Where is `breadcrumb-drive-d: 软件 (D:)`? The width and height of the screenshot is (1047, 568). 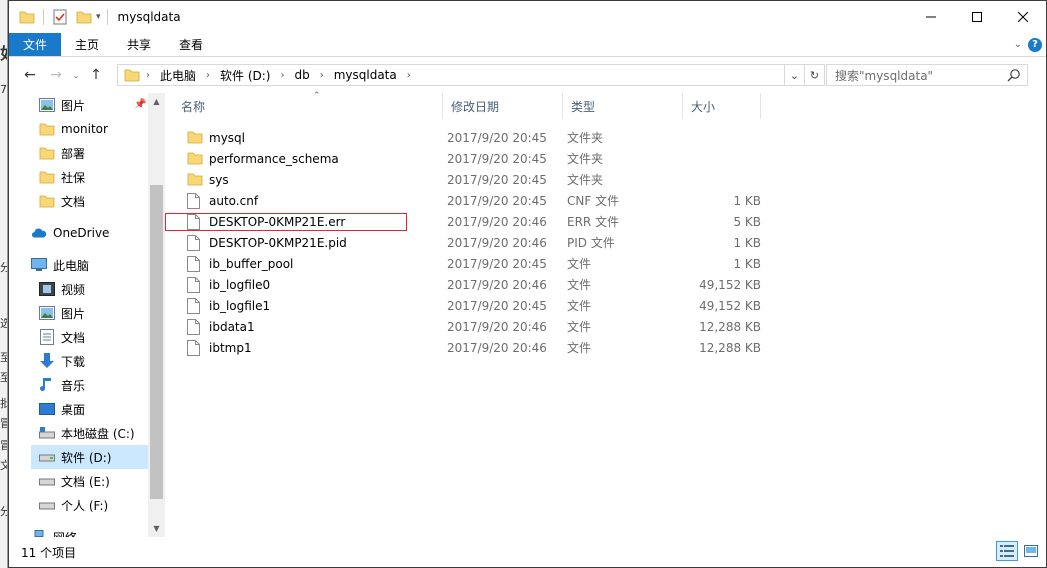 breadcrumb-drive-d: 软件 (D:) is located at coordinates (245, 75).